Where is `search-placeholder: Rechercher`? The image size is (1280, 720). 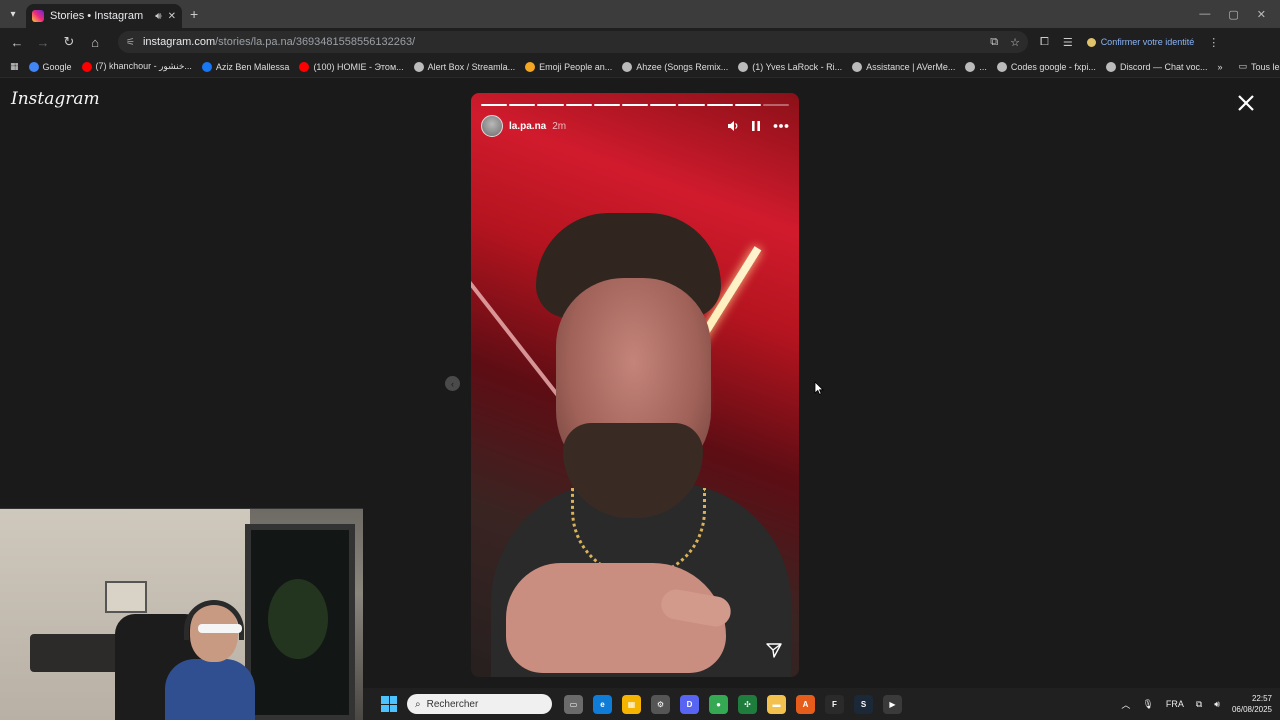
search-placeholder: Rechercher is located at coordinates (452, 704).